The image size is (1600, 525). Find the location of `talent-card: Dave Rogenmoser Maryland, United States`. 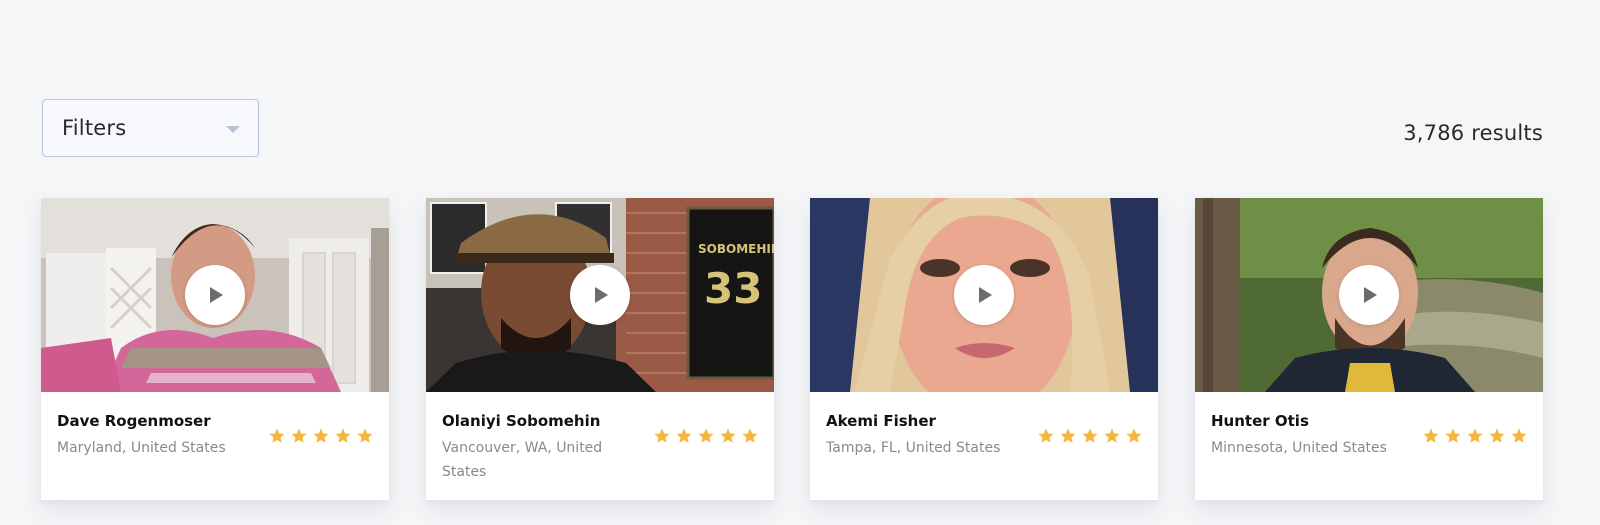

talent-card: Dave Rogenmoser Maryland, United States is located at coordinates (215, 349).